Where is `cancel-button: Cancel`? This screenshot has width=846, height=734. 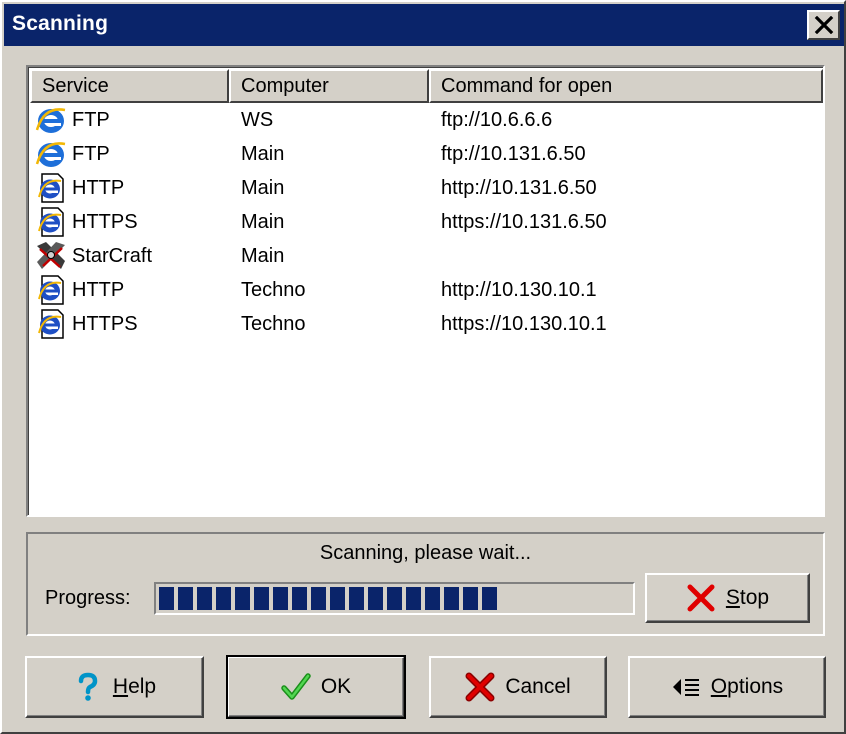 cancel-button: Cancel is located at coordinates (518, 687).